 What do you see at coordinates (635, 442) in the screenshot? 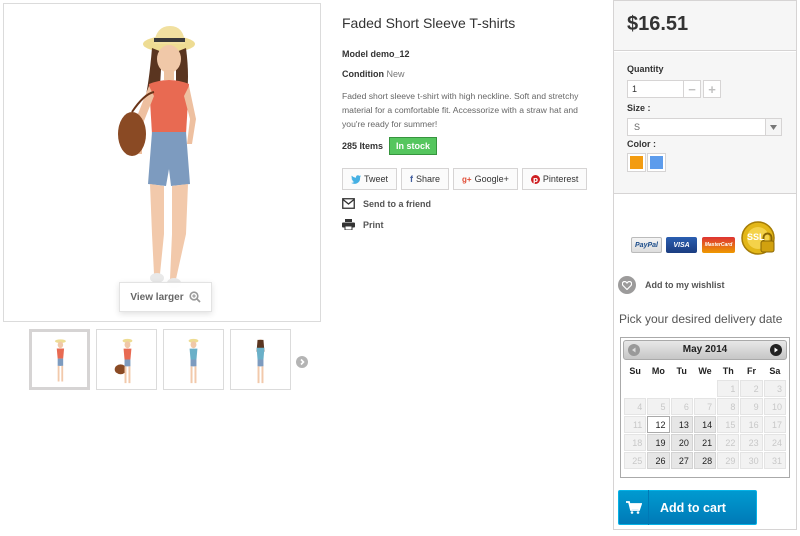
I see `calendar-day-disabled: 18` at bounding box center [635, 442].